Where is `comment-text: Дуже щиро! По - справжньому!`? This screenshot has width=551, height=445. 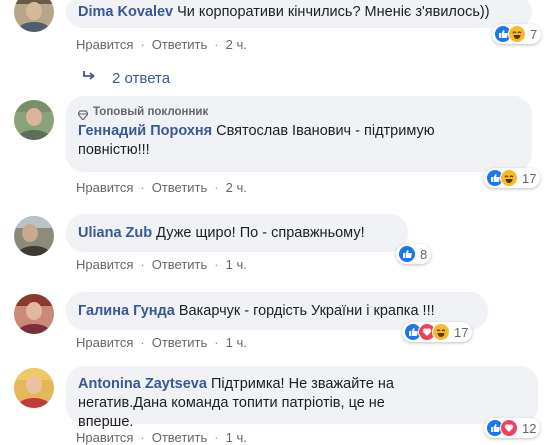 comment-text: Дуже щиро! По - справжньому! is located at coordinates (260, 233).